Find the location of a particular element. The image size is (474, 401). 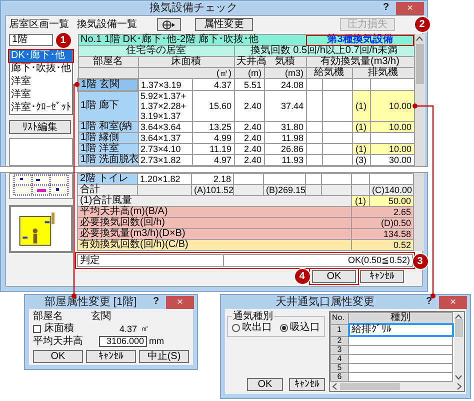

section-label: 換気設備一覧 is located at coordinates (107, 24).